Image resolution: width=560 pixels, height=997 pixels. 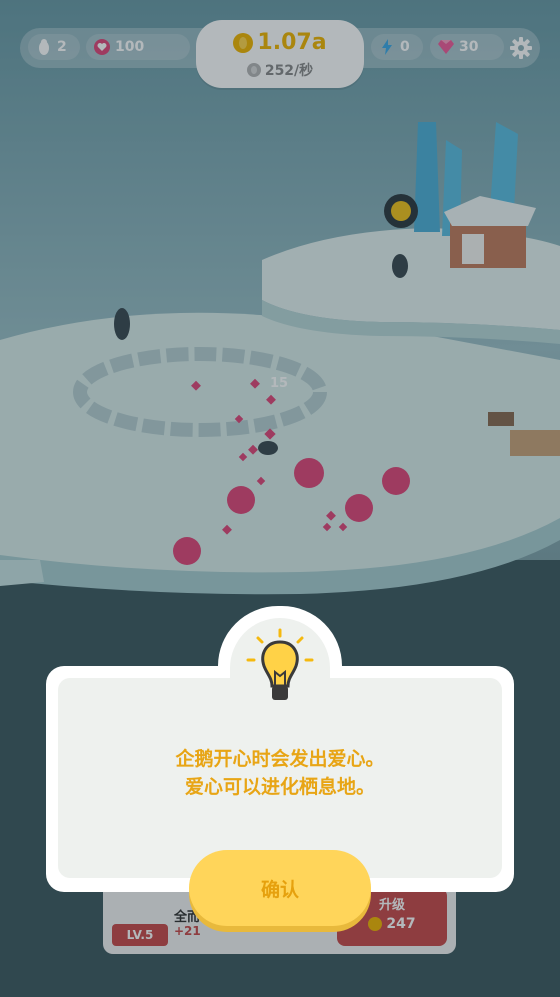 I want to click on tip-line-1: 企鹅开心时会发出爱心。, so click(x=280, y=759).